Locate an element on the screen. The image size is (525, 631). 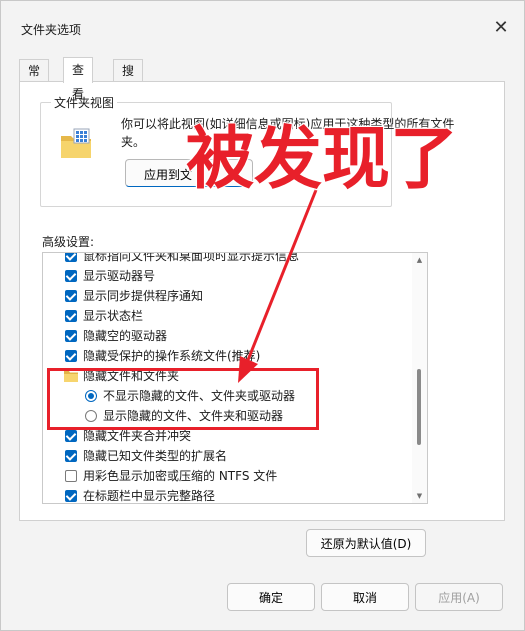
apply-to-folders-button: 应用到文 is located at coordinates (189, 173).